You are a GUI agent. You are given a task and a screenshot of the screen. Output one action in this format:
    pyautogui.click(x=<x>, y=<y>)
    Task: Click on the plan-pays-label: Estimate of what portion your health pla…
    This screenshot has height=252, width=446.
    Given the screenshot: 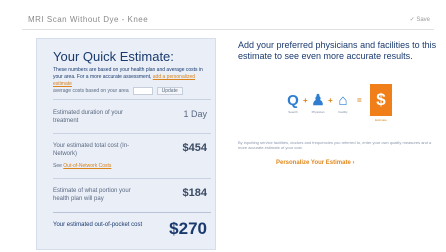 What is the action you would take?
    pyautogui.click(x=92, y=195)
    